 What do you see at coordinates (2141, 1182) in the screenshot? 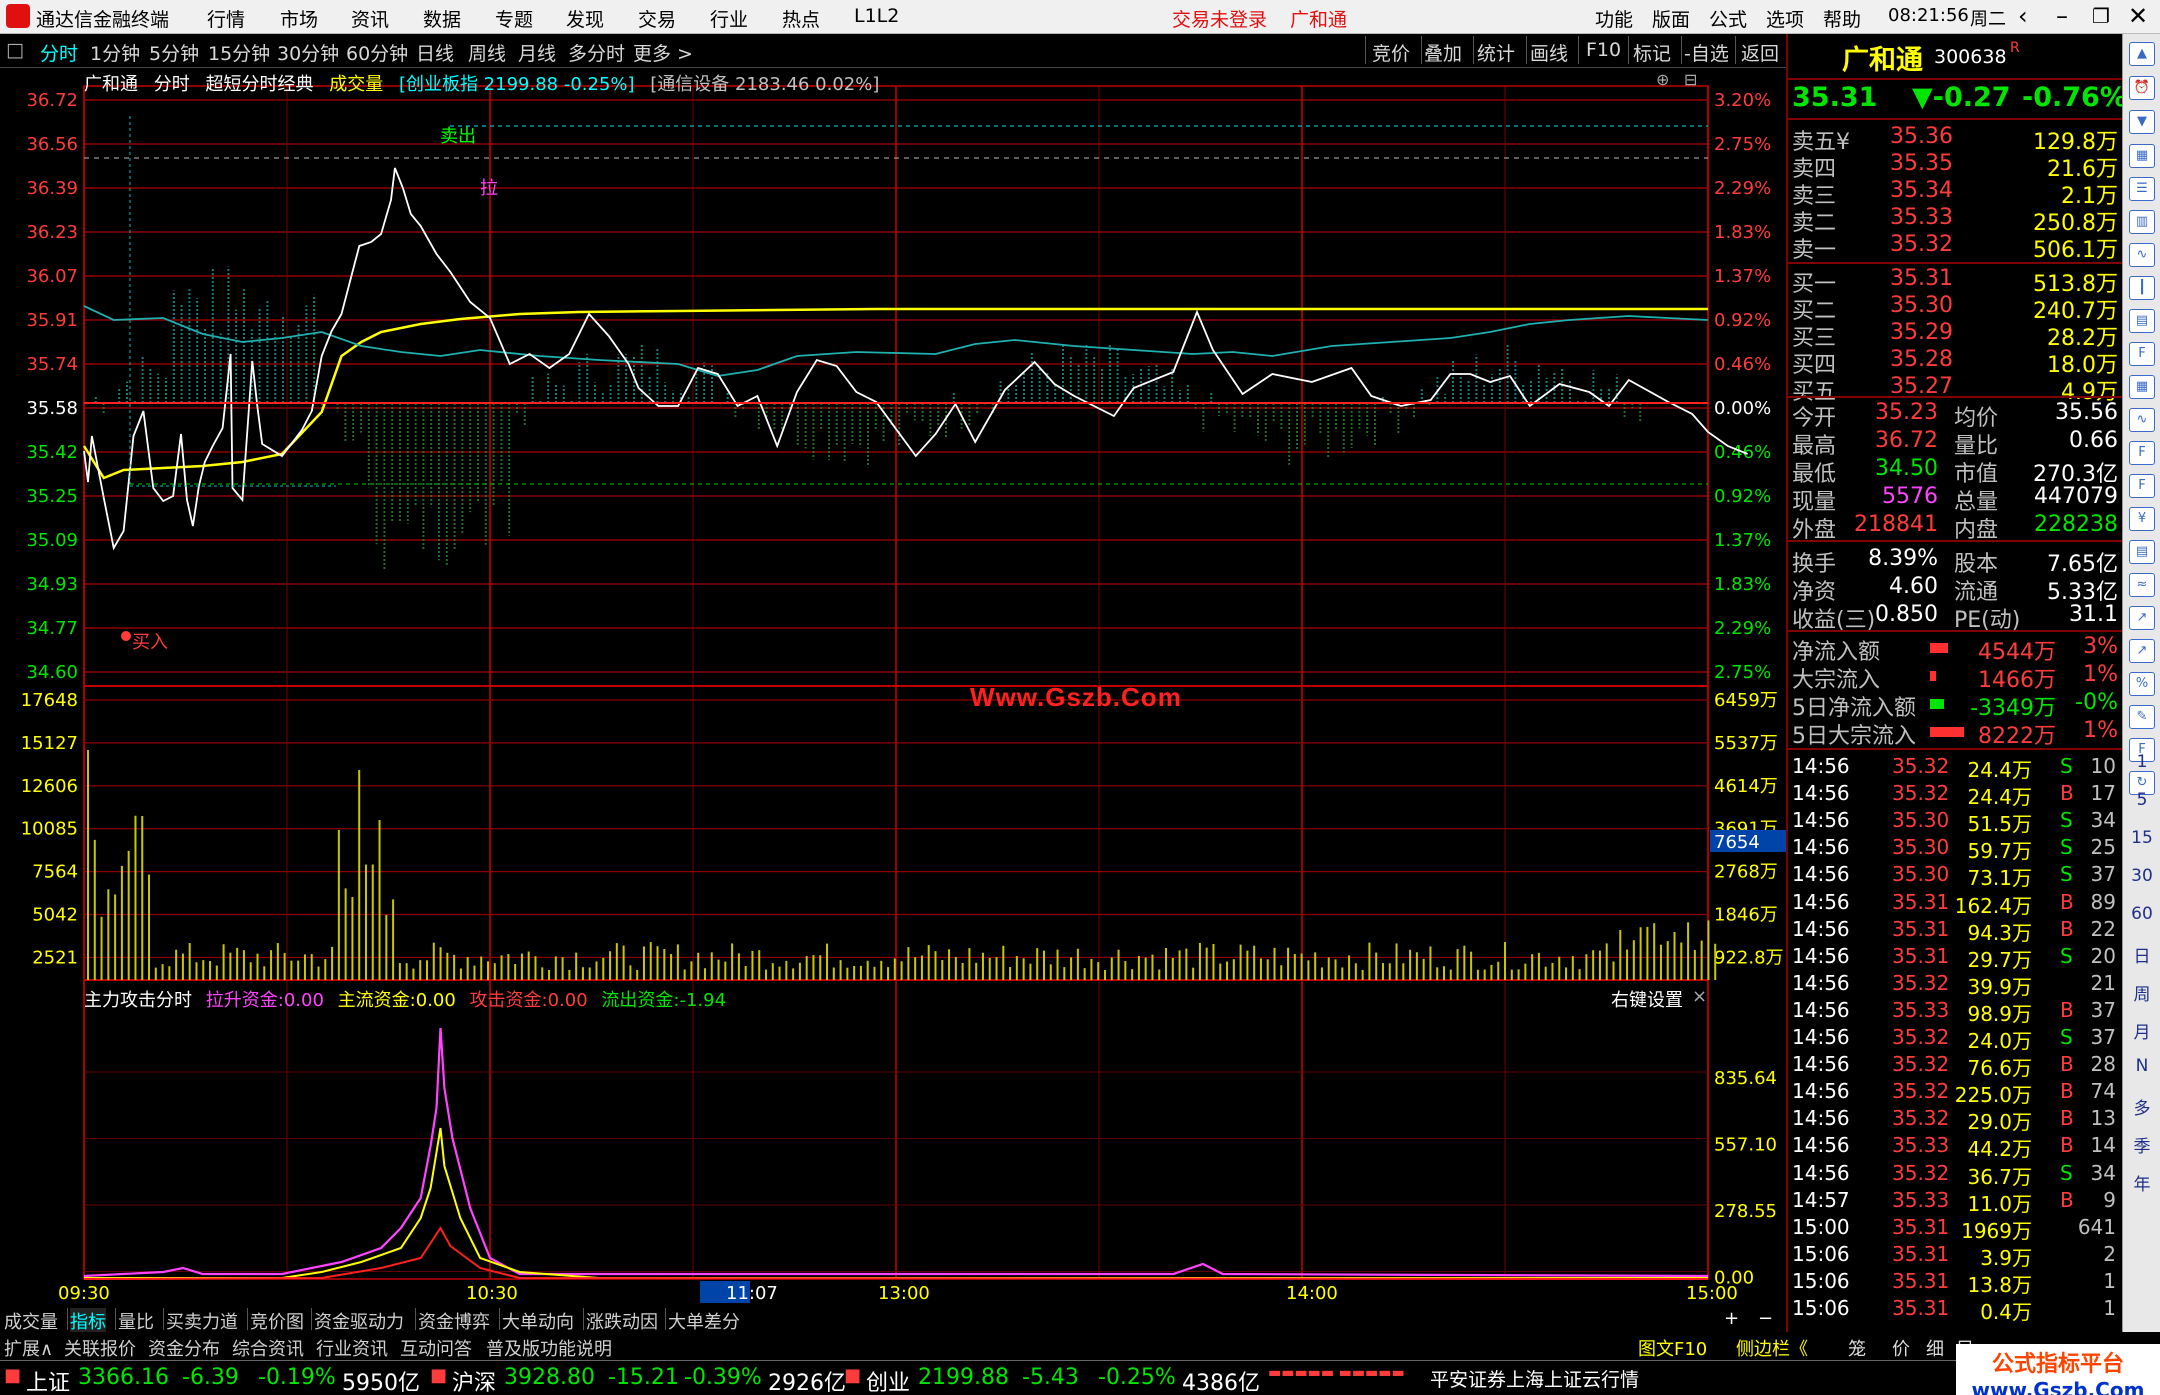
I see `side-period-12: 年` at bounding box center [2141, 1182].